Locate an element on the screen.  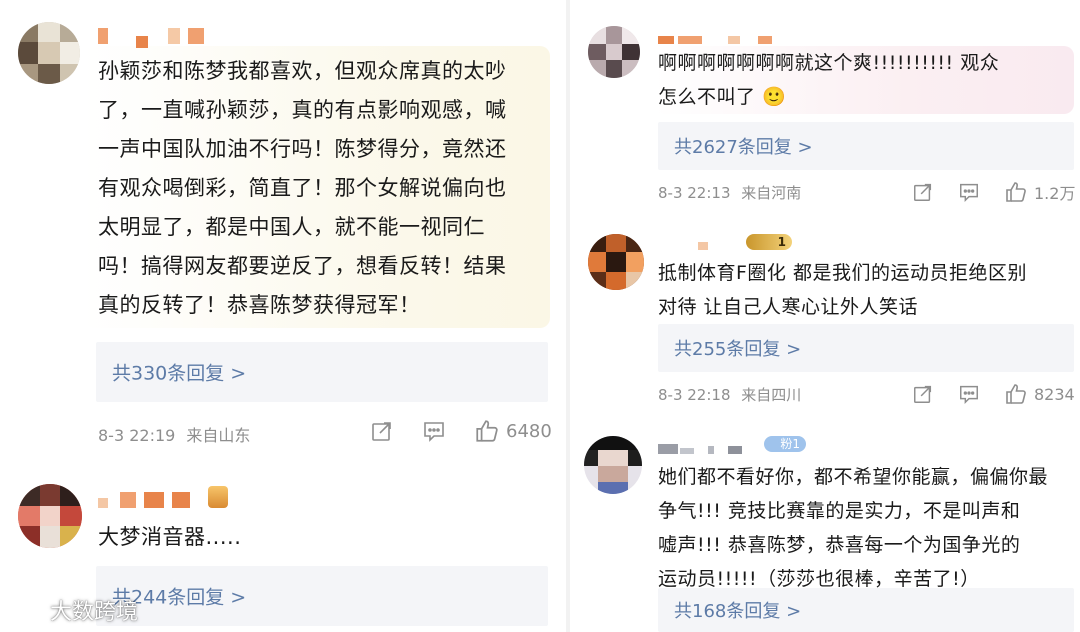
comment-time: 8-3 22:18 is located at coordinates (694, 395).